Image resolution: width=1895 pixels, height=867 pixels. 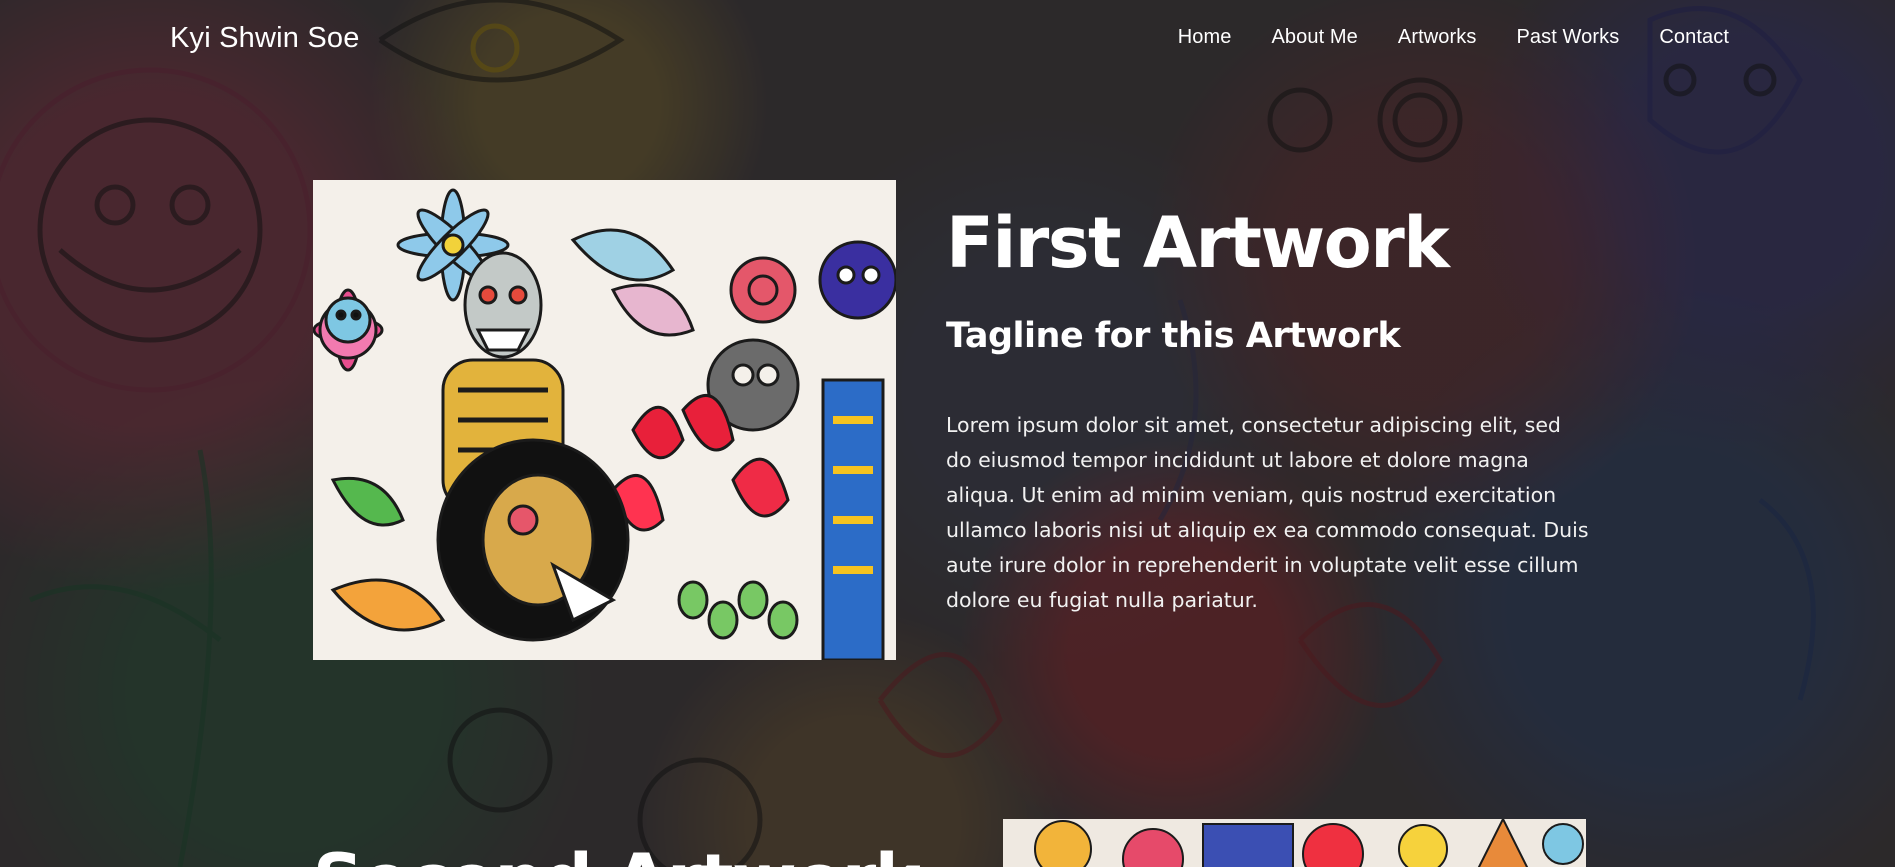 What do you see at coordinates (265, 38) in the screenshot?
I see `site-brand: Kyi Shwin Soe` at bounding box center [265, 38].